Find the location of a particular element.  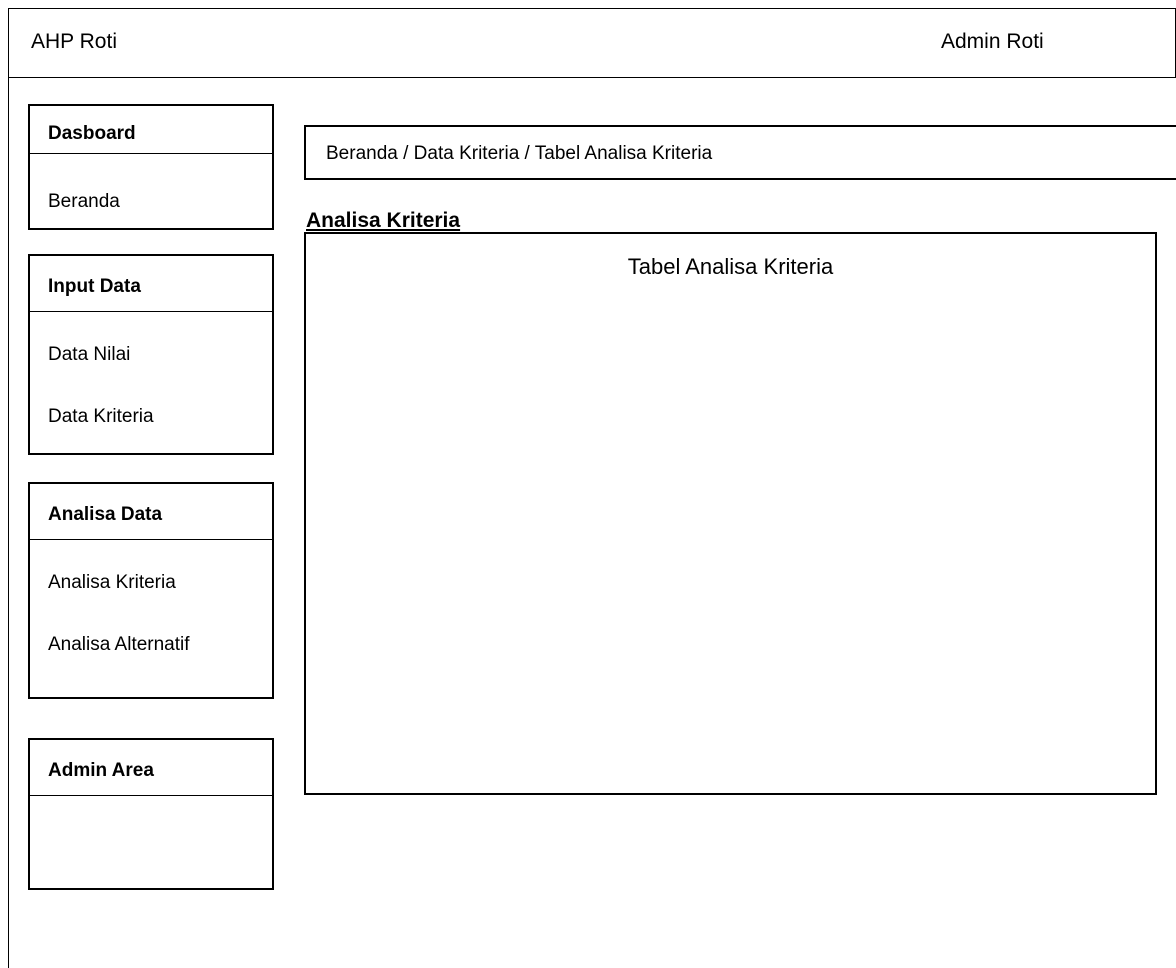

sidebar-group-title: Analisa Data is located at coordinates (151, 512).